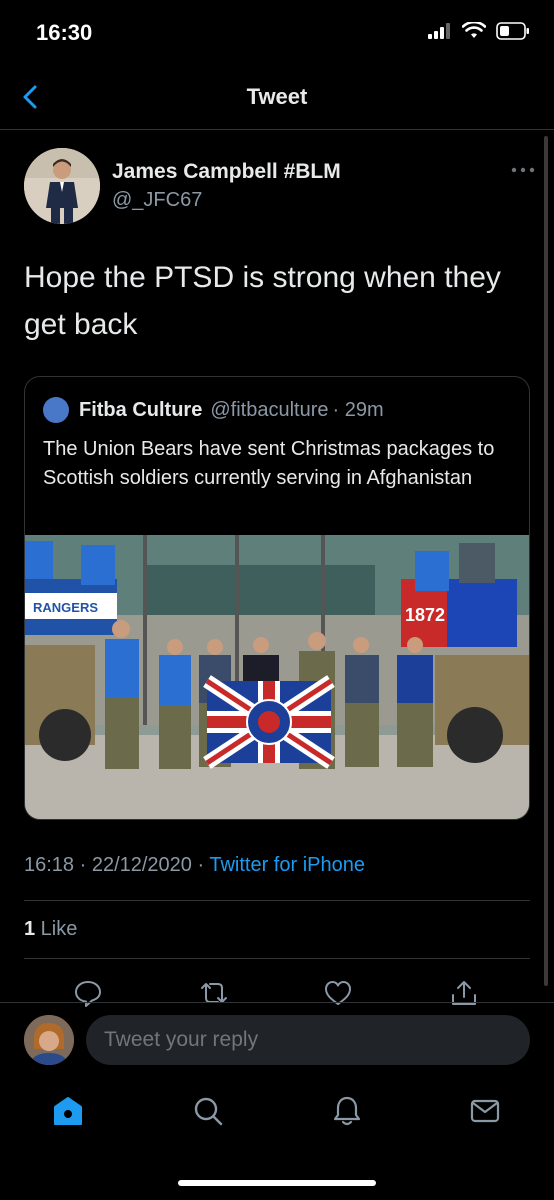  Describe the element at coordinates (523, 170) in the screenshot. I see `more-dots-icon` at that location.